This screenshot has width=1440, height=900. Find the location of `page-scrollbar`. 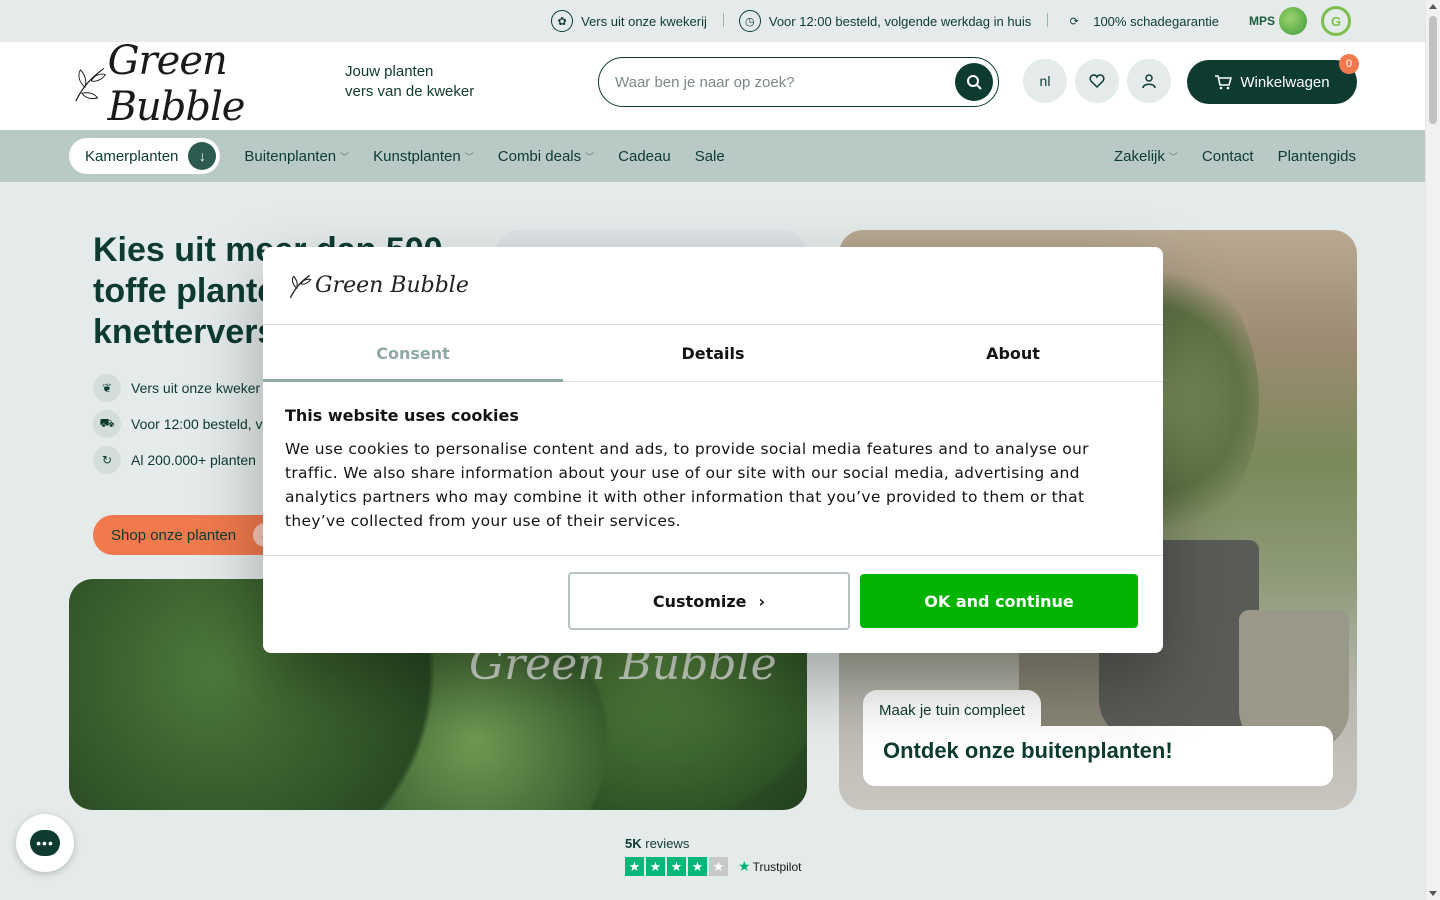

page-scrollbar is located at coordinates (1432, 450).